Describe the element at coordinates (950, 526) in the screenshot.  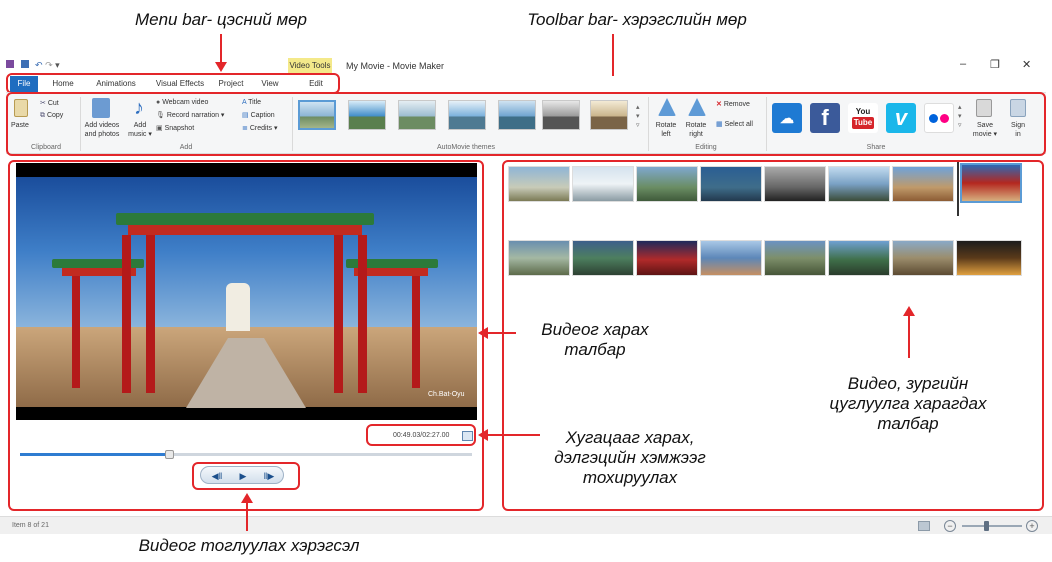
I see `zoom-out-icon: −` at that location.